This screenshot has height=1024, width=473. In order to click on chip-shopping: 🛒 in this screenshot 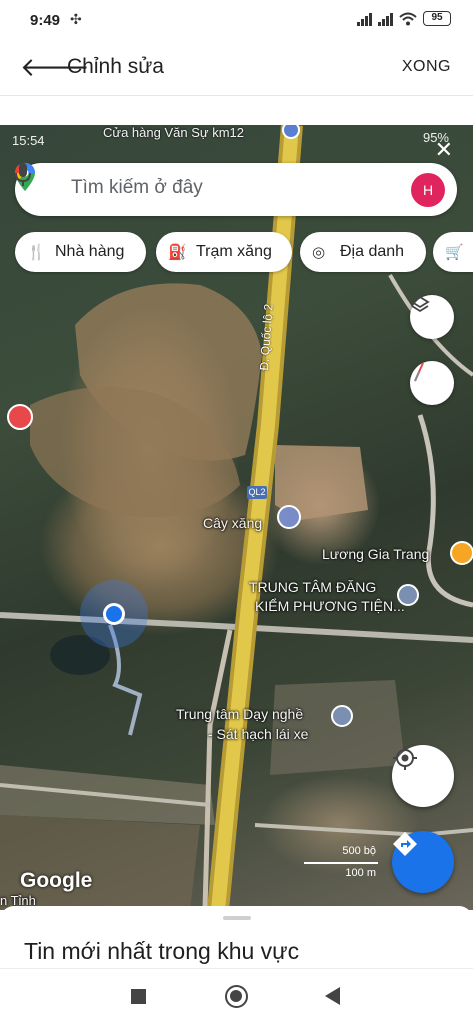, I will do `click(453, 252)`.